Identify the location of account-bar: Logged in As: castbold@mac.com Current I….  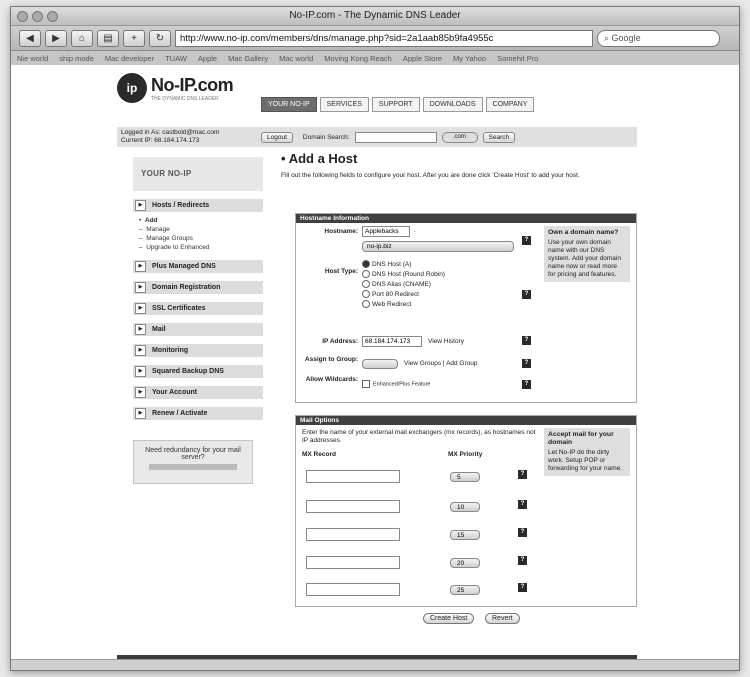
(377, 137).